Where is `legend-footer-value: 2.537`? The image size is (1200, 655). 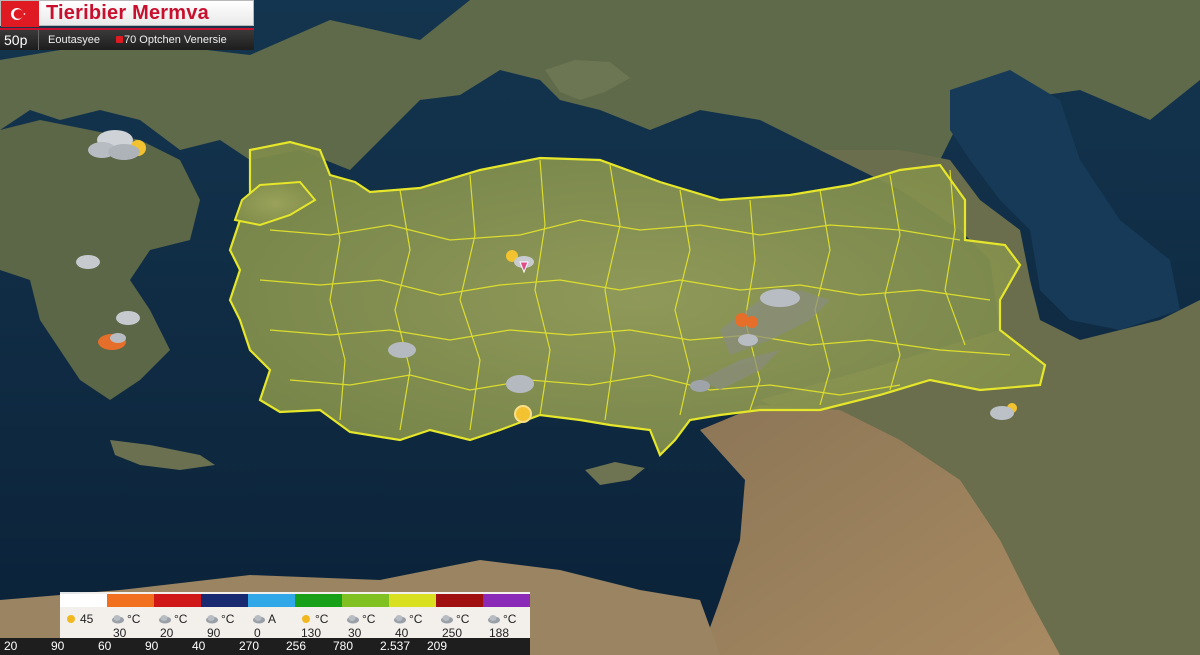
legend-footer-value: 2.537 is located at coordinates (395, 646).